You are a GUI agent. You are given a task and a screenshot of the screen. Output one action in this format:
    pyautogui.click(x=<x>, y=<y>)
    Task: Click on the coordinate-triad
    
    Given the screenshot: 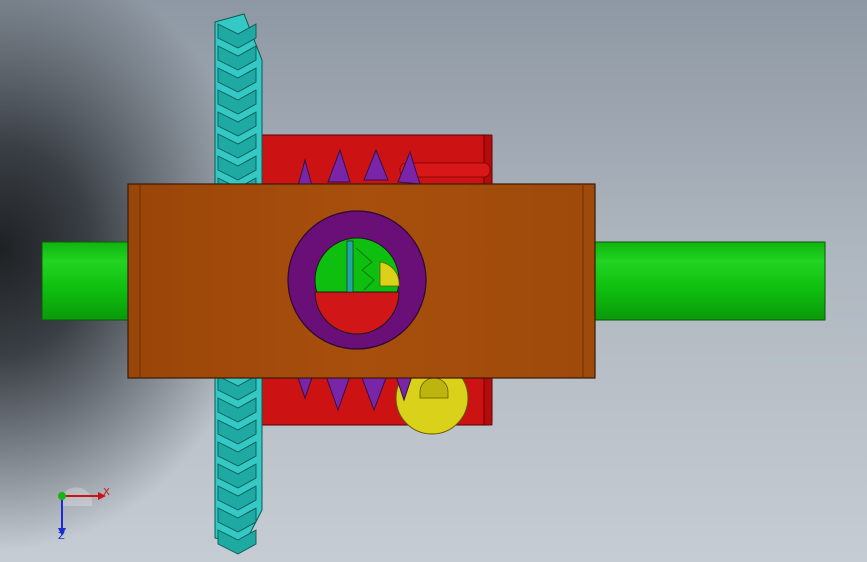 What is the action you would take?
    pyautogui.click(x=82, y=511)
    